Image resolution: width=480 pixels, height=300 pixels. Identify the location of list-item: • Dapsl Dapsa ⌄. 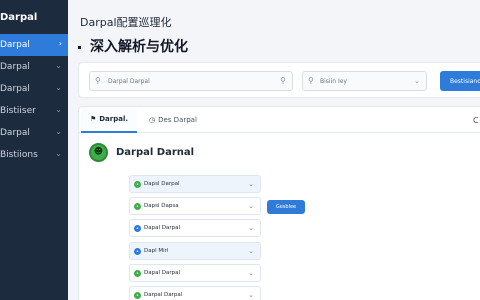
(195, 206).